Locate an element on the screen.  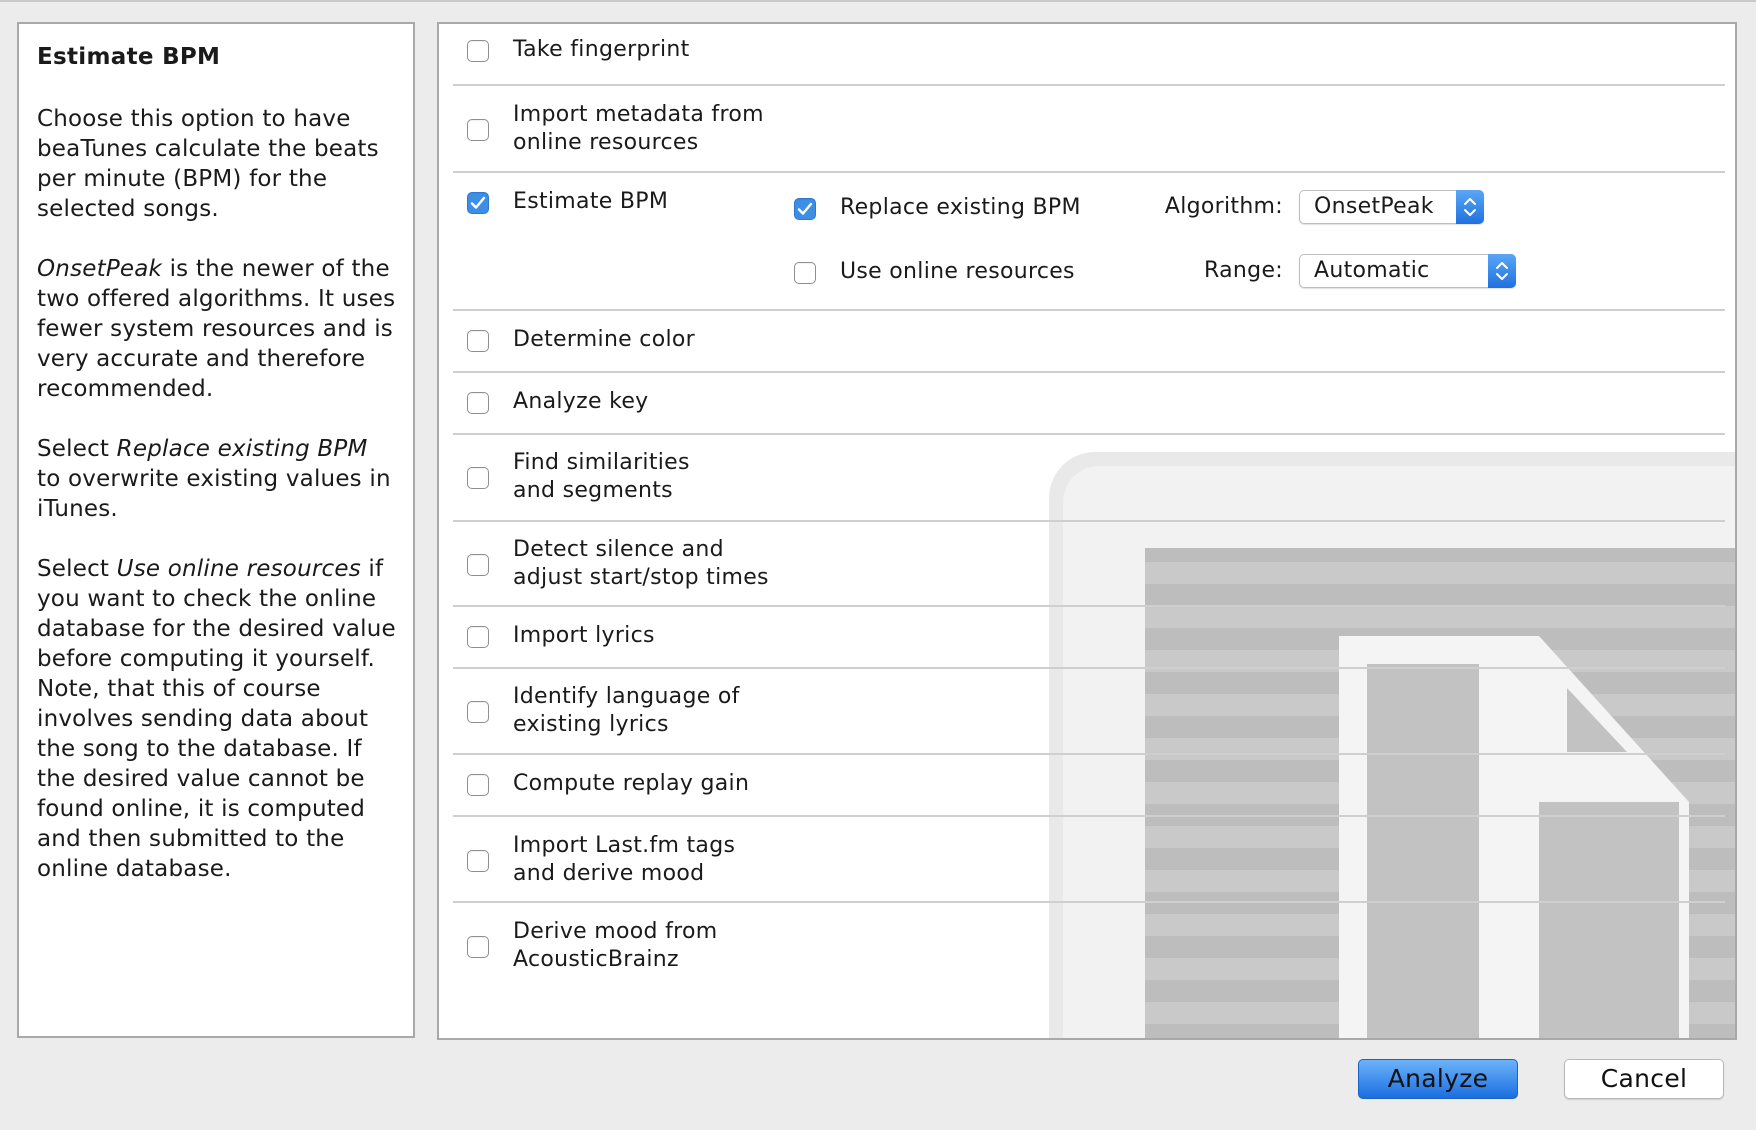
estimate-bpm-checkbox is located at coordinates (478, 203).